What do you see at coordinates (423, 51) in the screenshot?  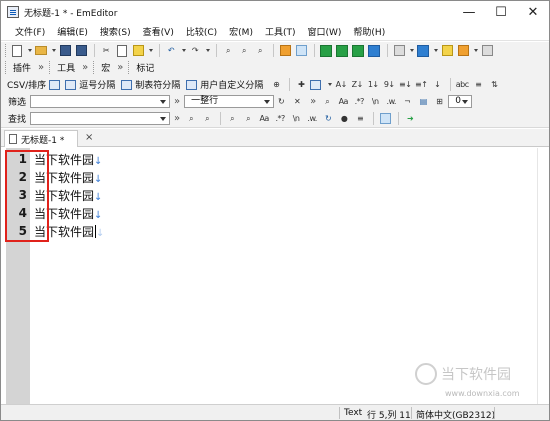 I see `workspace-button` at bounding box center [423, 51].